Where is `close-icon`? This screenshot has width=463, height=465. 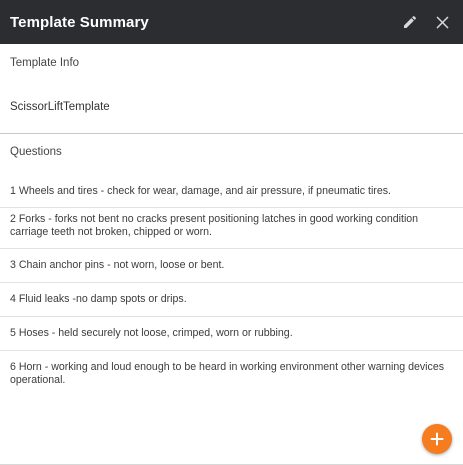
close-icon is located at coordinates (442, 22).